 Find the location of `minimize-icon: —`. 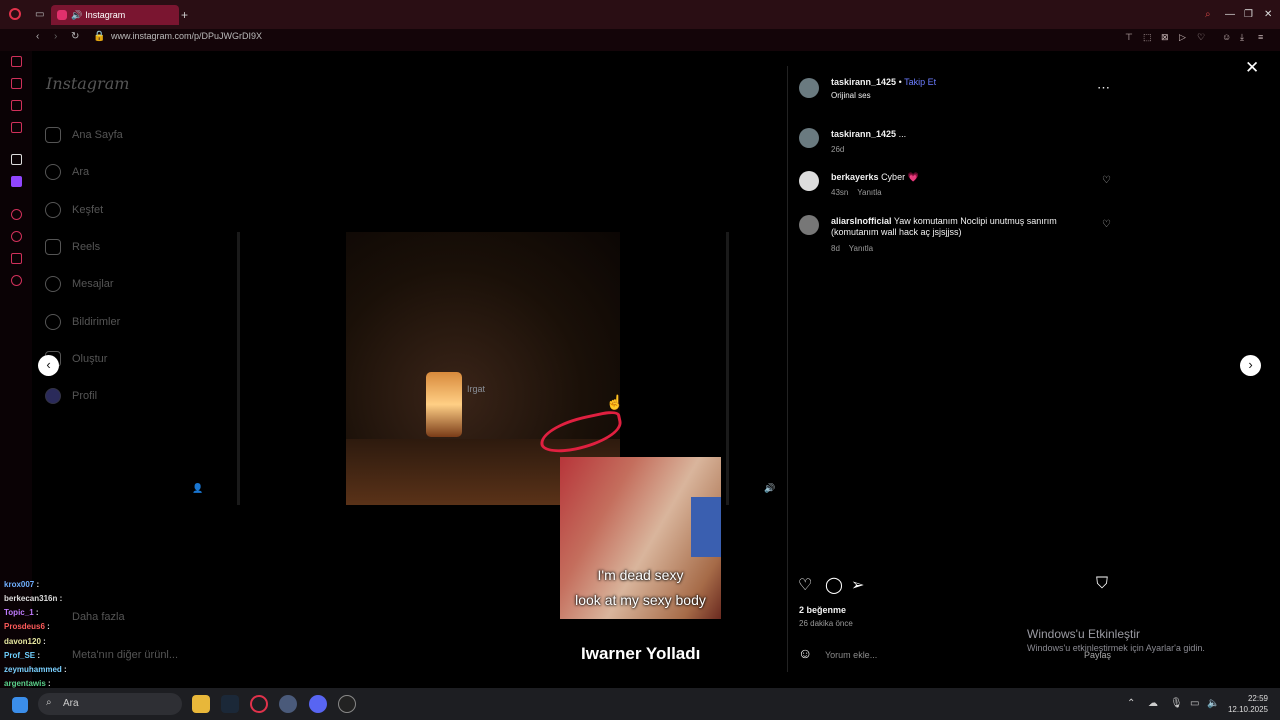

minimize-icon: — is located at coordinates (1230, 14).